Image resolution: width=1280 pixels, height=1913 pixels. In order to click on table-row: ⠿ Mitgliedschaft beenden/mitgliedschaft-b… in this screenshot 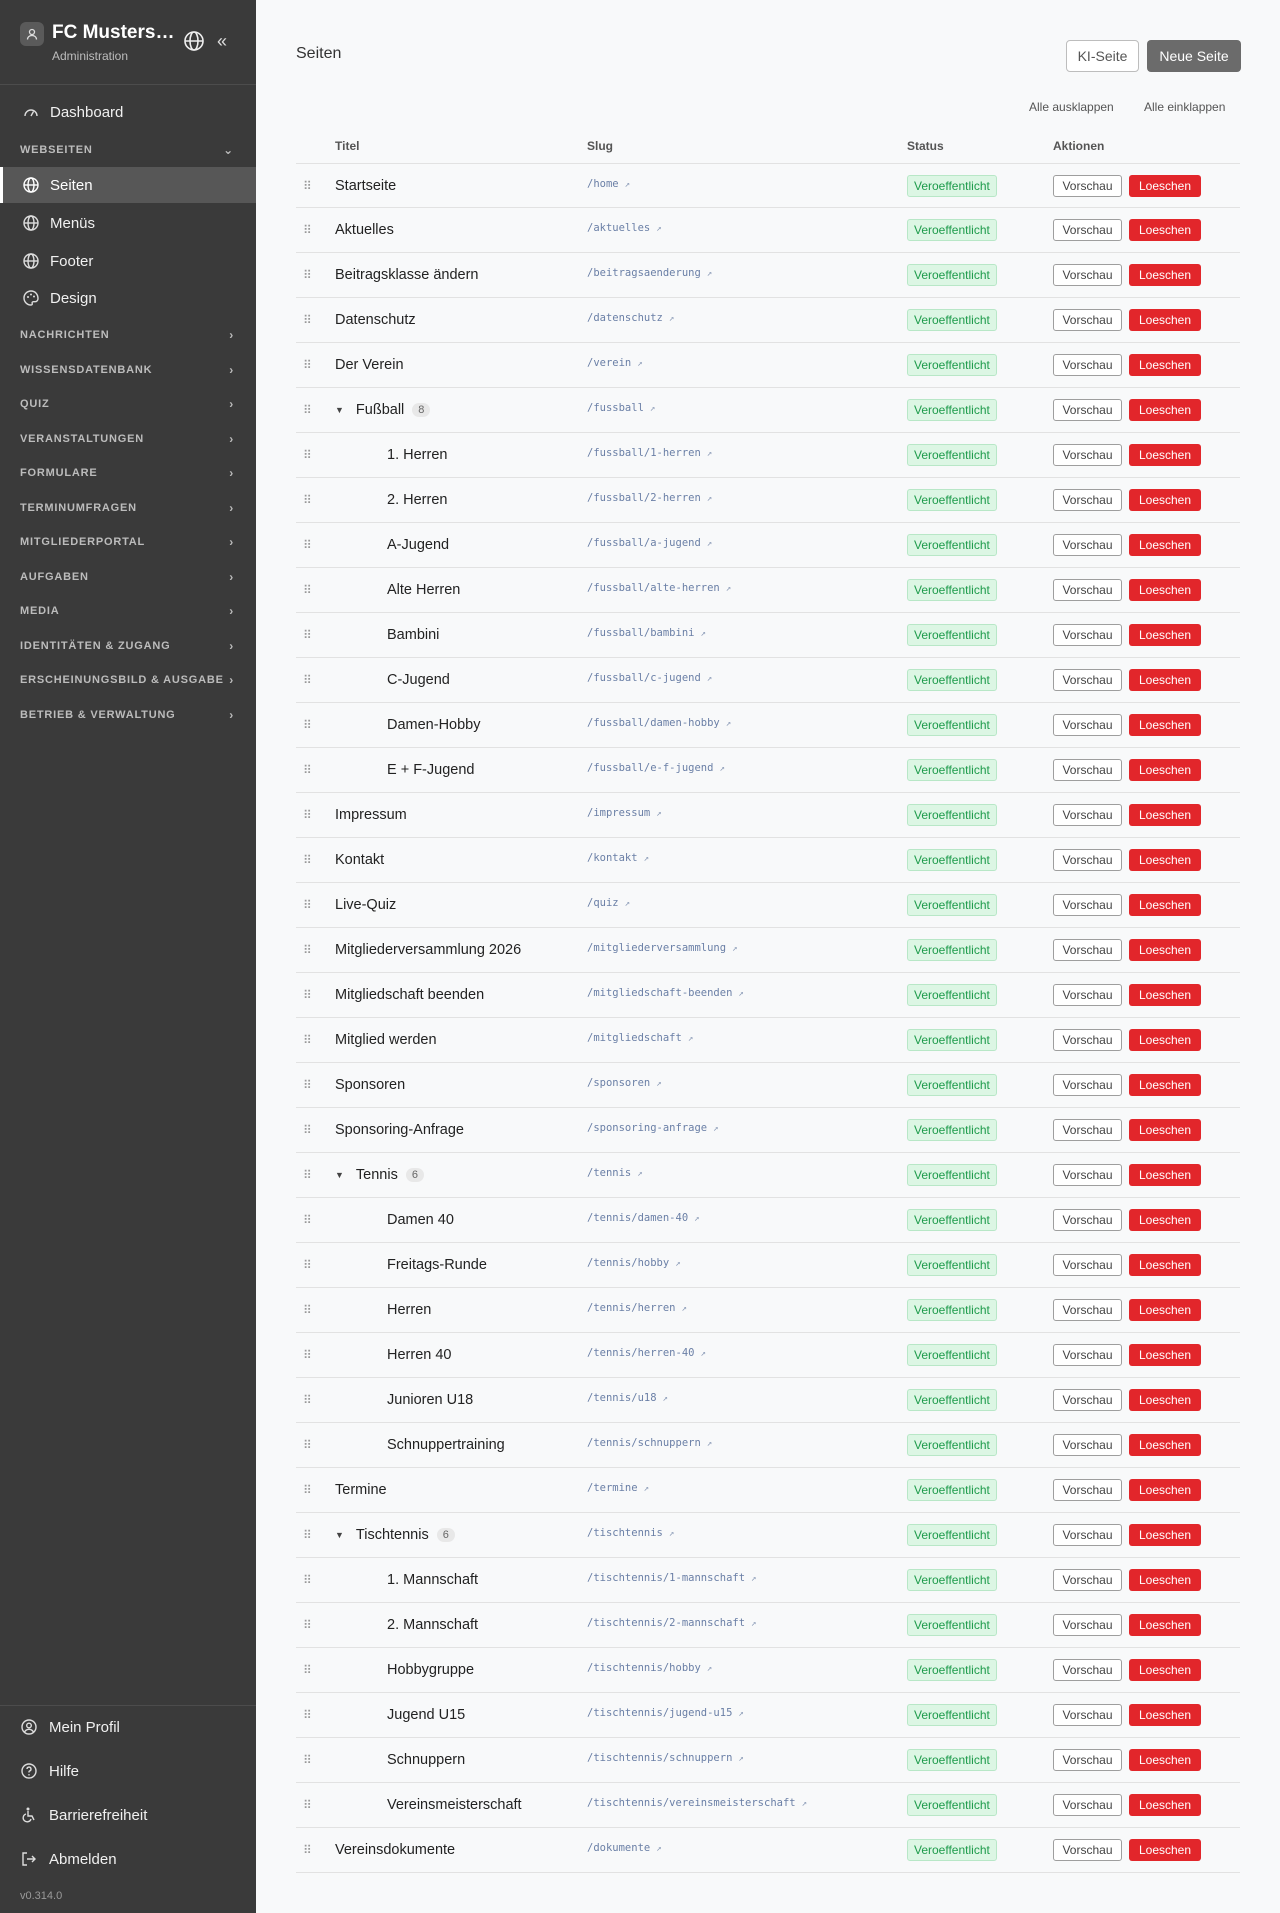, I will do `click(768, 995)`.